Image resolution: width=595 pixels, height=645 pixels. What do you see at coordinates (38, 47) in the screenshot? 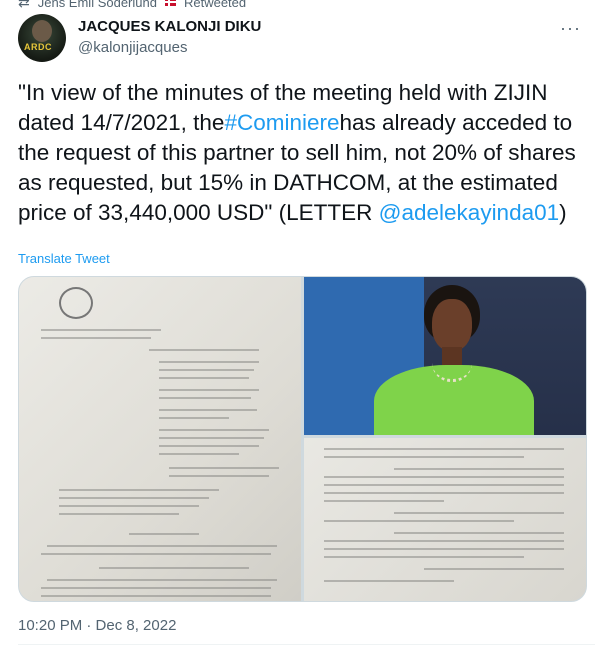
I see `avatar-label: ARDC` at bounding box center [38, 47].